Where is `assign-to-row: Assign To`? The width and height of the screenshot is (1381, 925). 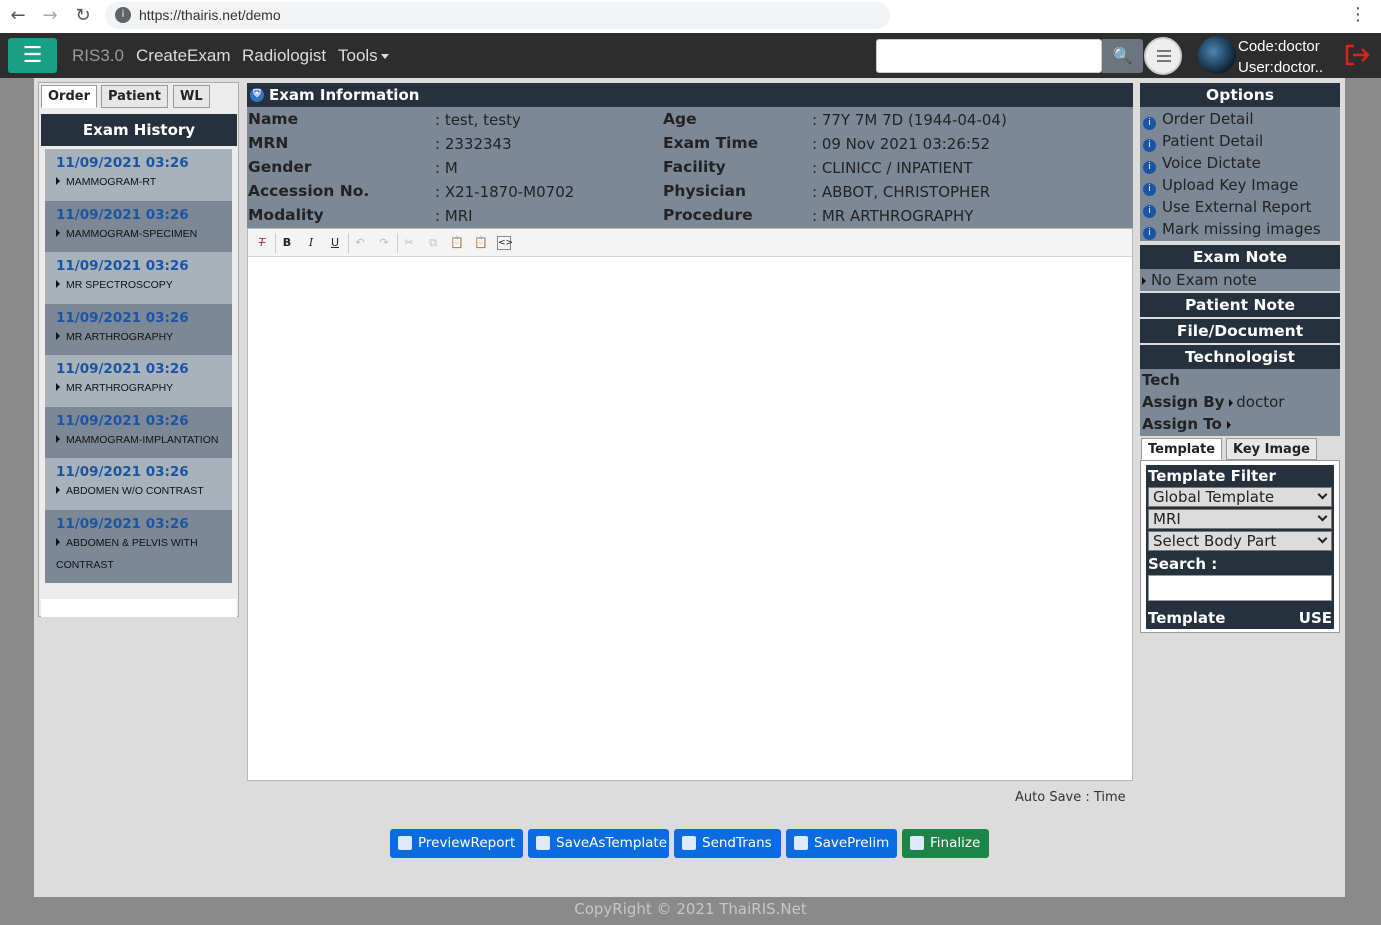 assign-to-row: Assign To is located at coordinates (1240, 424).